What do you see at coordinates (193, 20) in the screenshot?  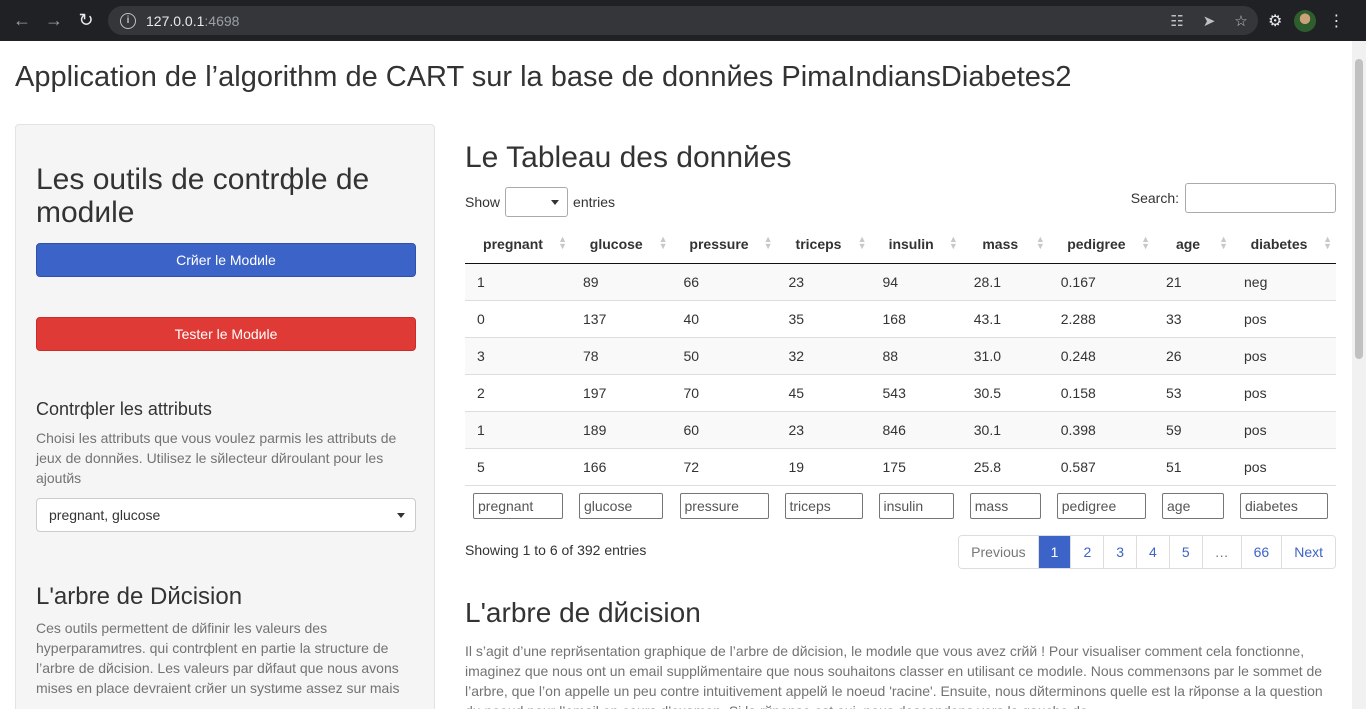 I see `url-text: 127.0.0.1:4698` at bounding box center [193, 20].